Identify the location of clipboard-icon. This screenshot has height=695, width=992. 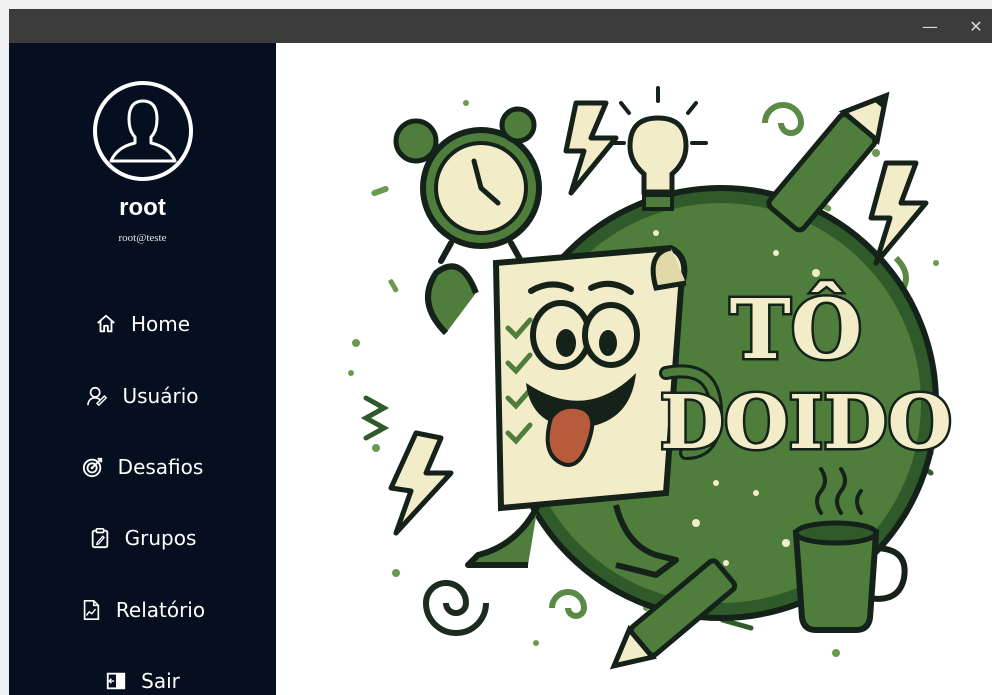
(99, 538).